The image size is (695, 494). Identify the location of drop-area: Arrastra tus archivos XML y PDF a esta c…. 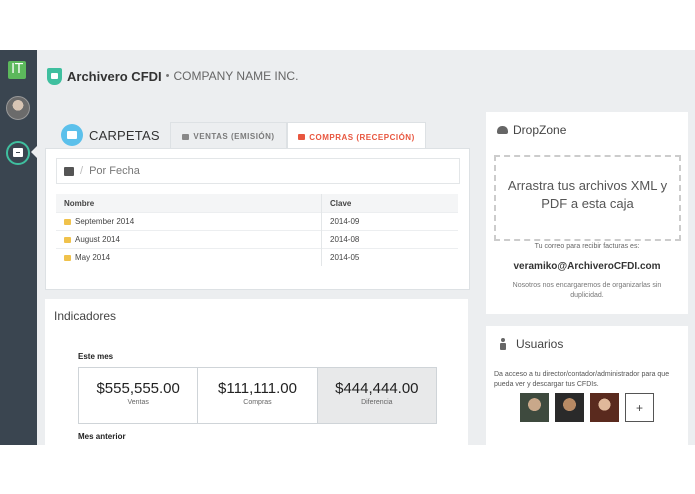
(587, 198).